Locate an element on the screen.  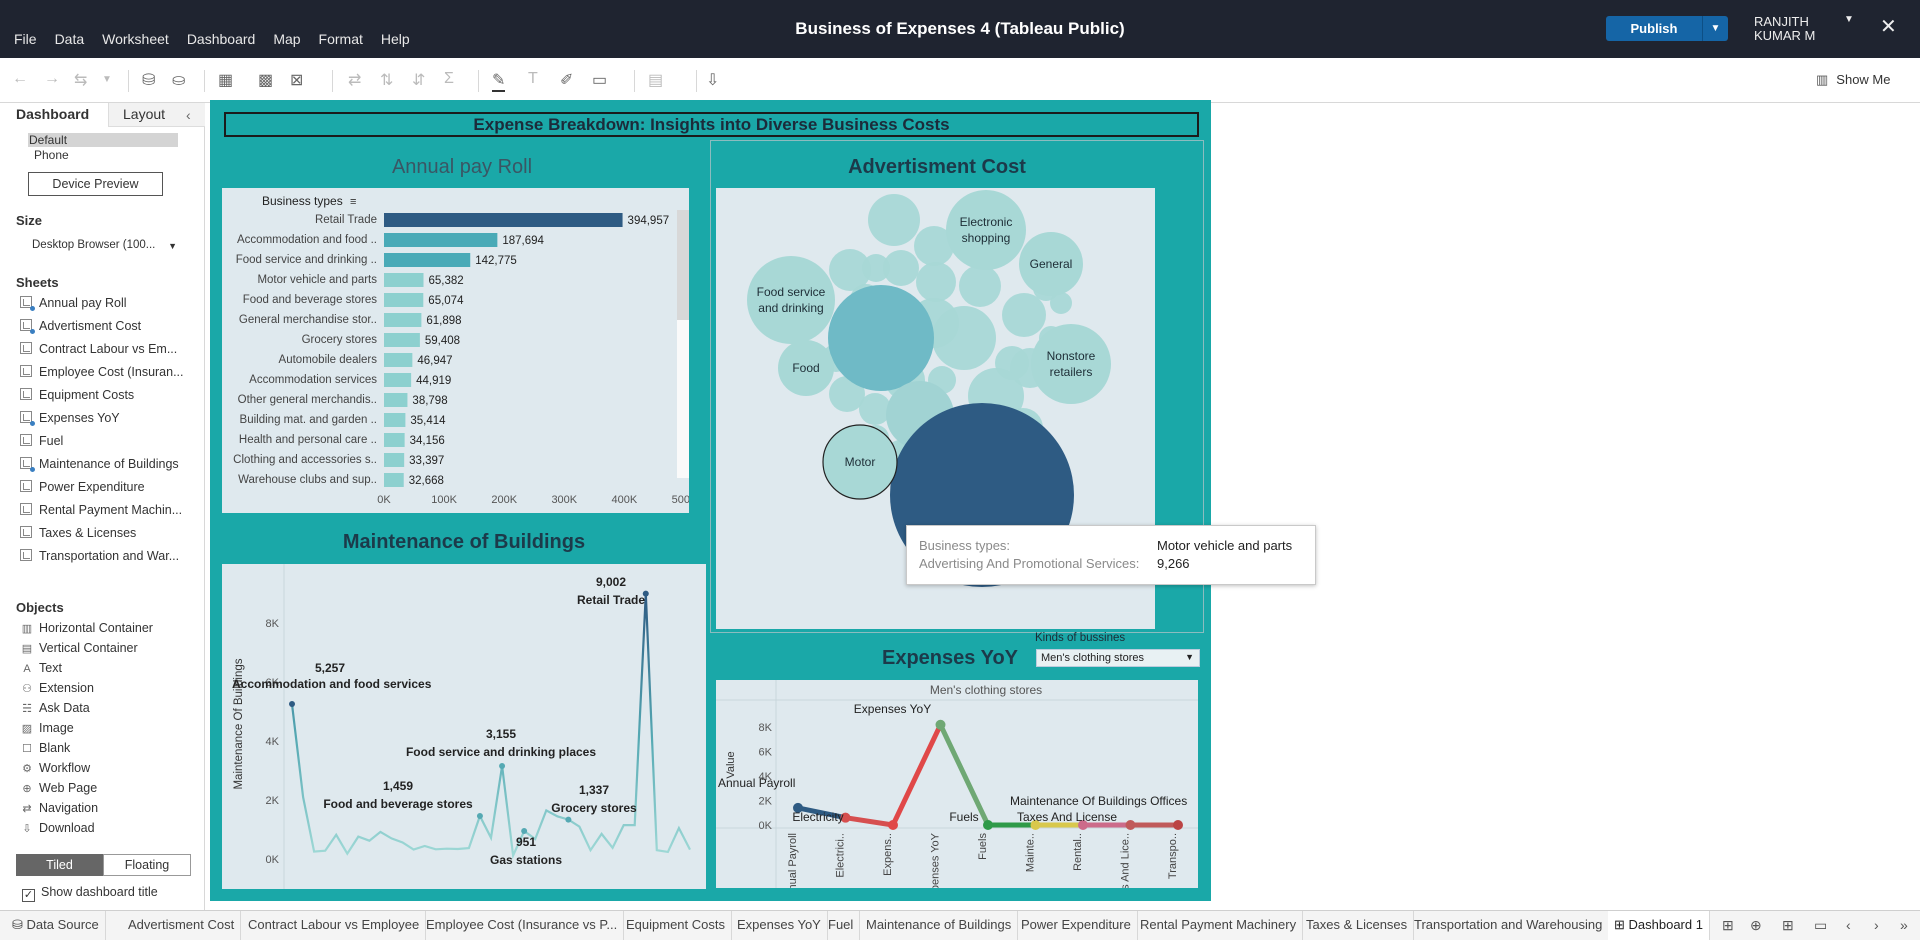
user-account: RANJITH KUMAR M is located at coordinates (1784, 29).